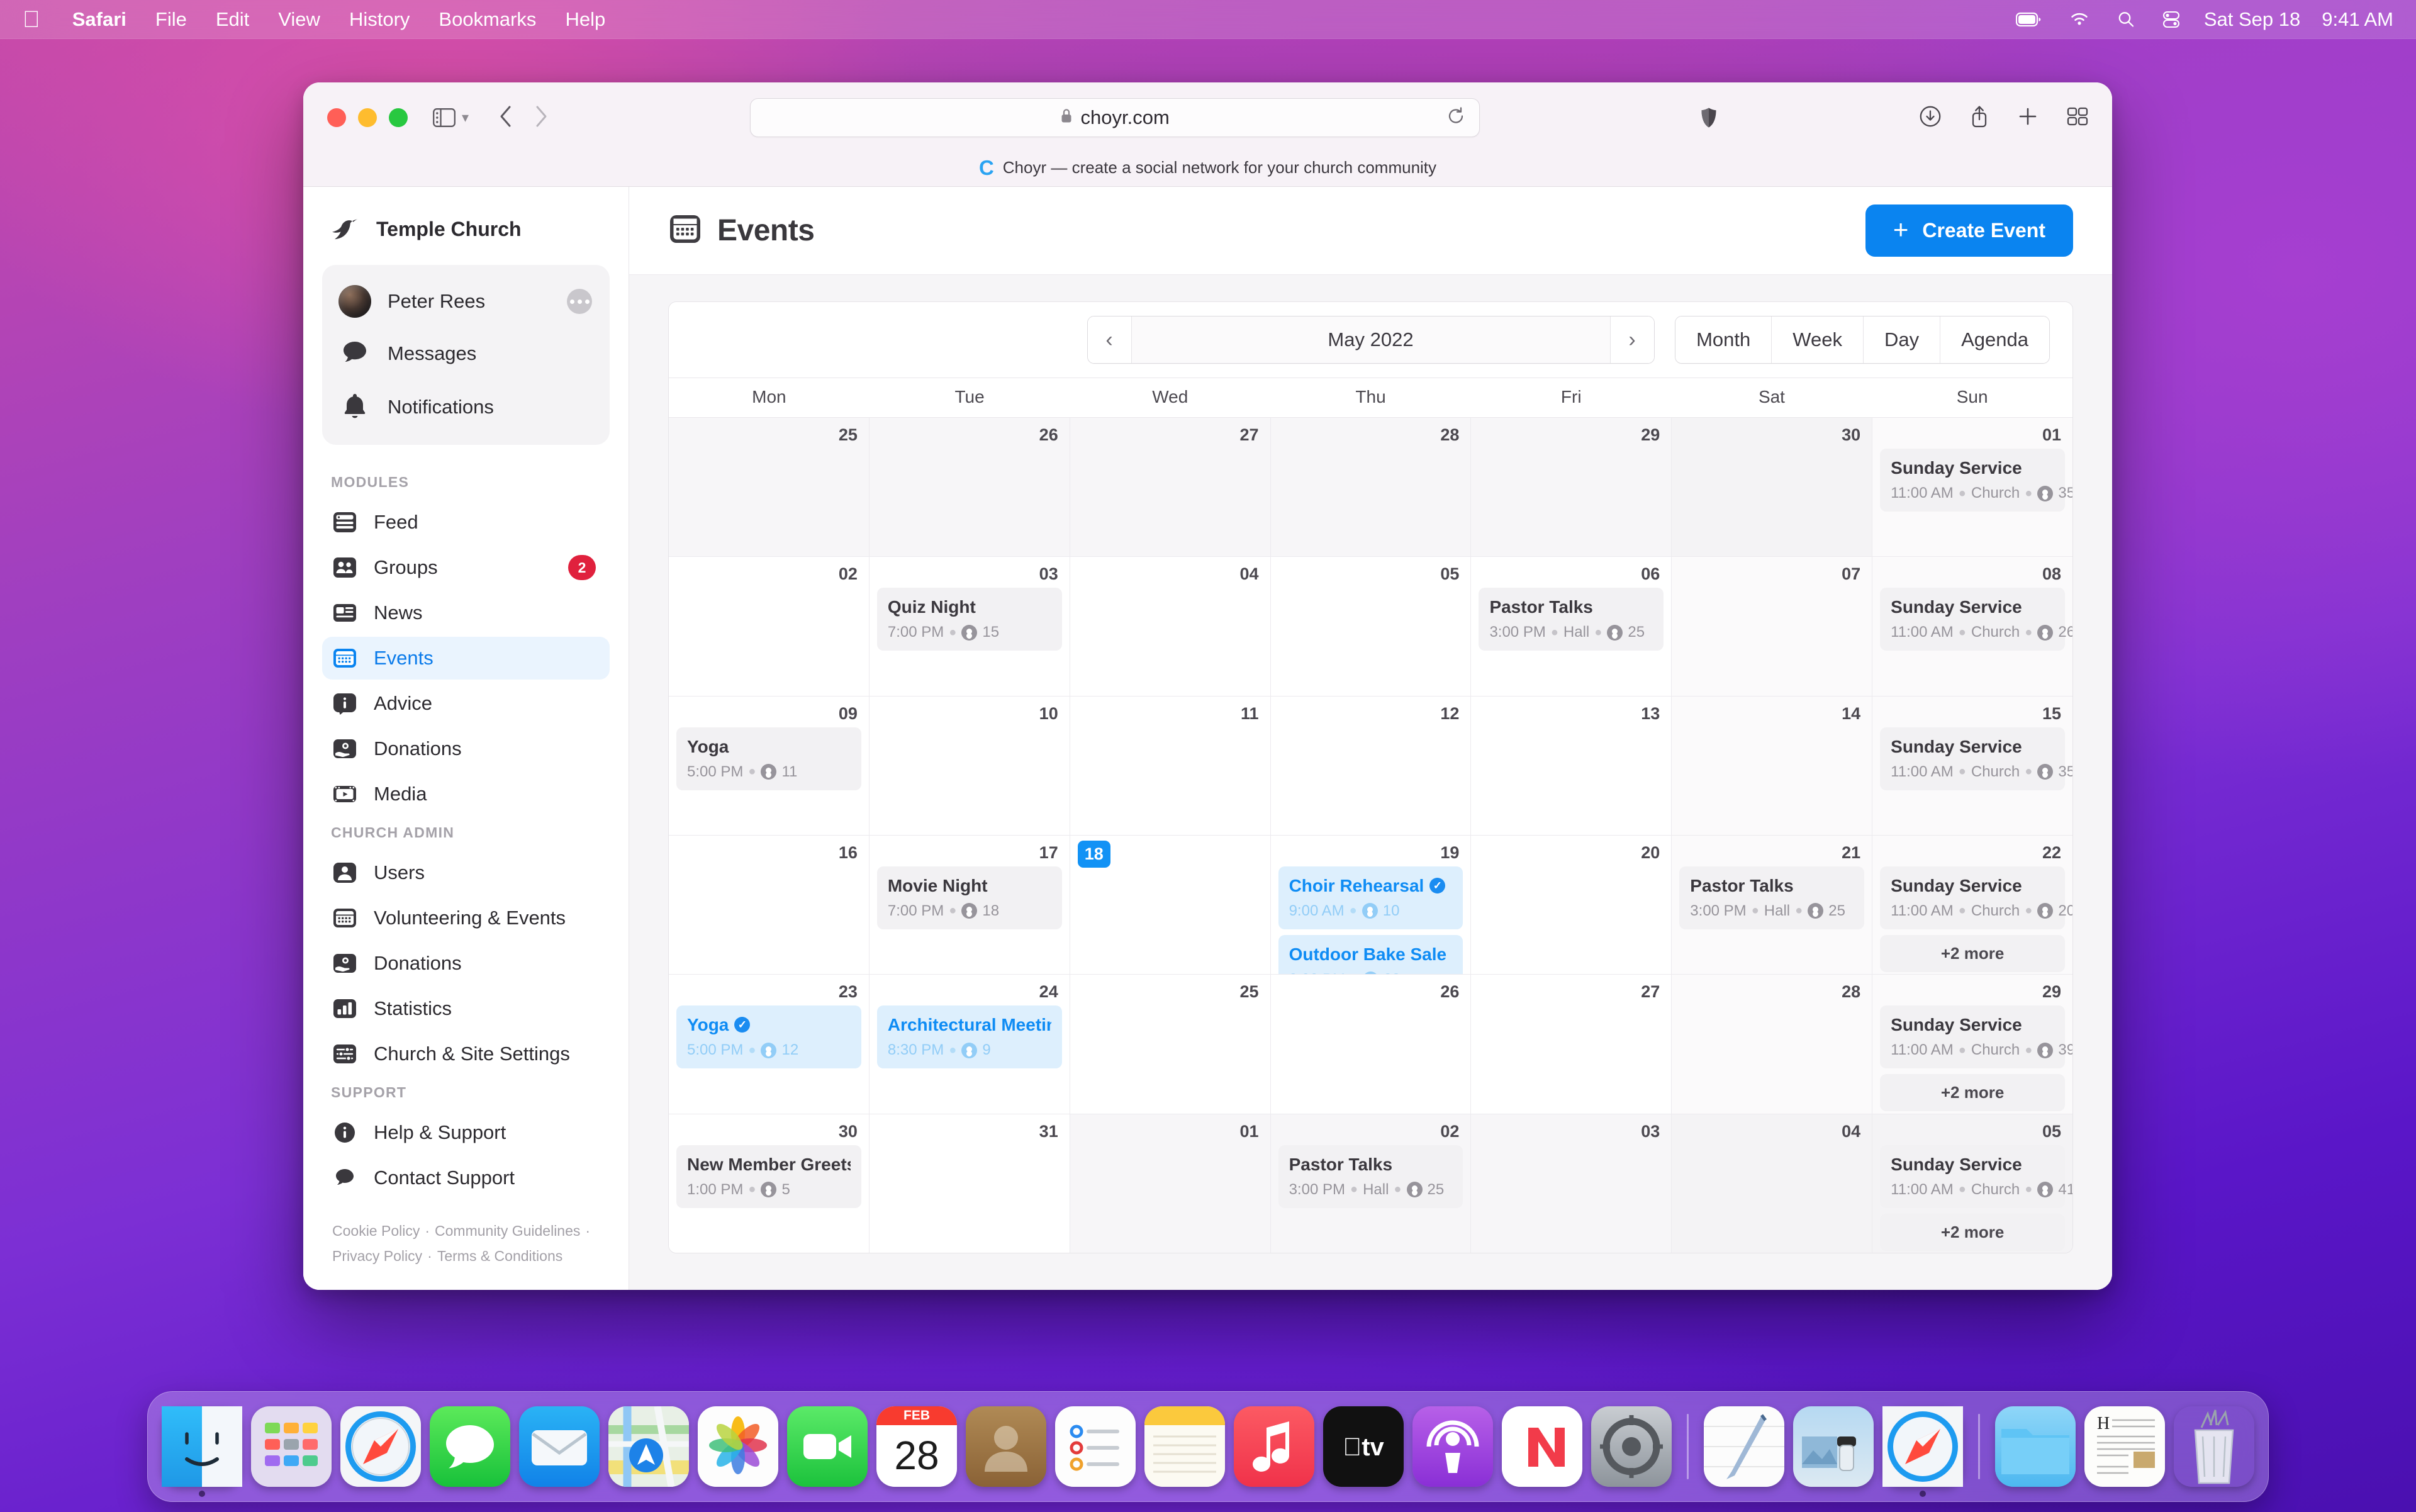 This screenshot has height=1512, width=2416. Describe the element at coordinates (1972, 765) in the screenshot. I see `calendar-day-cell: 15 Sunday Service 11:00 AM ● Church ● 35` at that location.